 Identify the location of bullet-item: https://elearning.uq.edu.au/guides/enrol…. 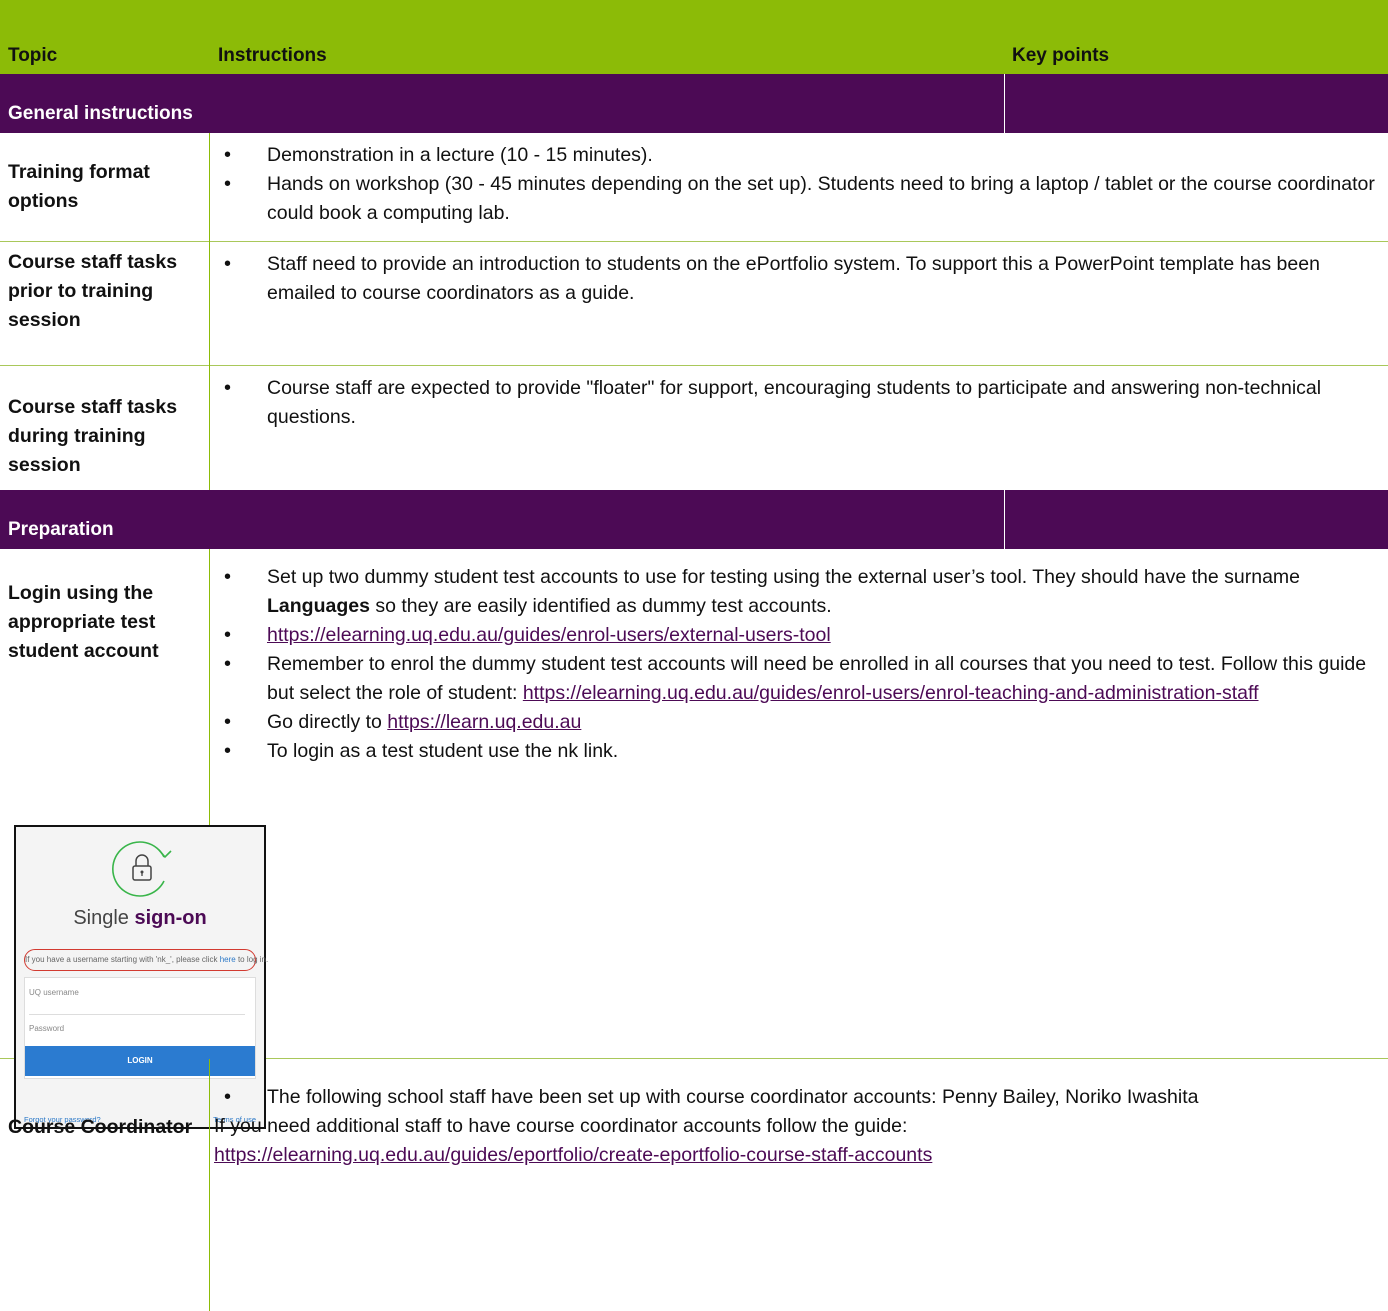
(800, 635).